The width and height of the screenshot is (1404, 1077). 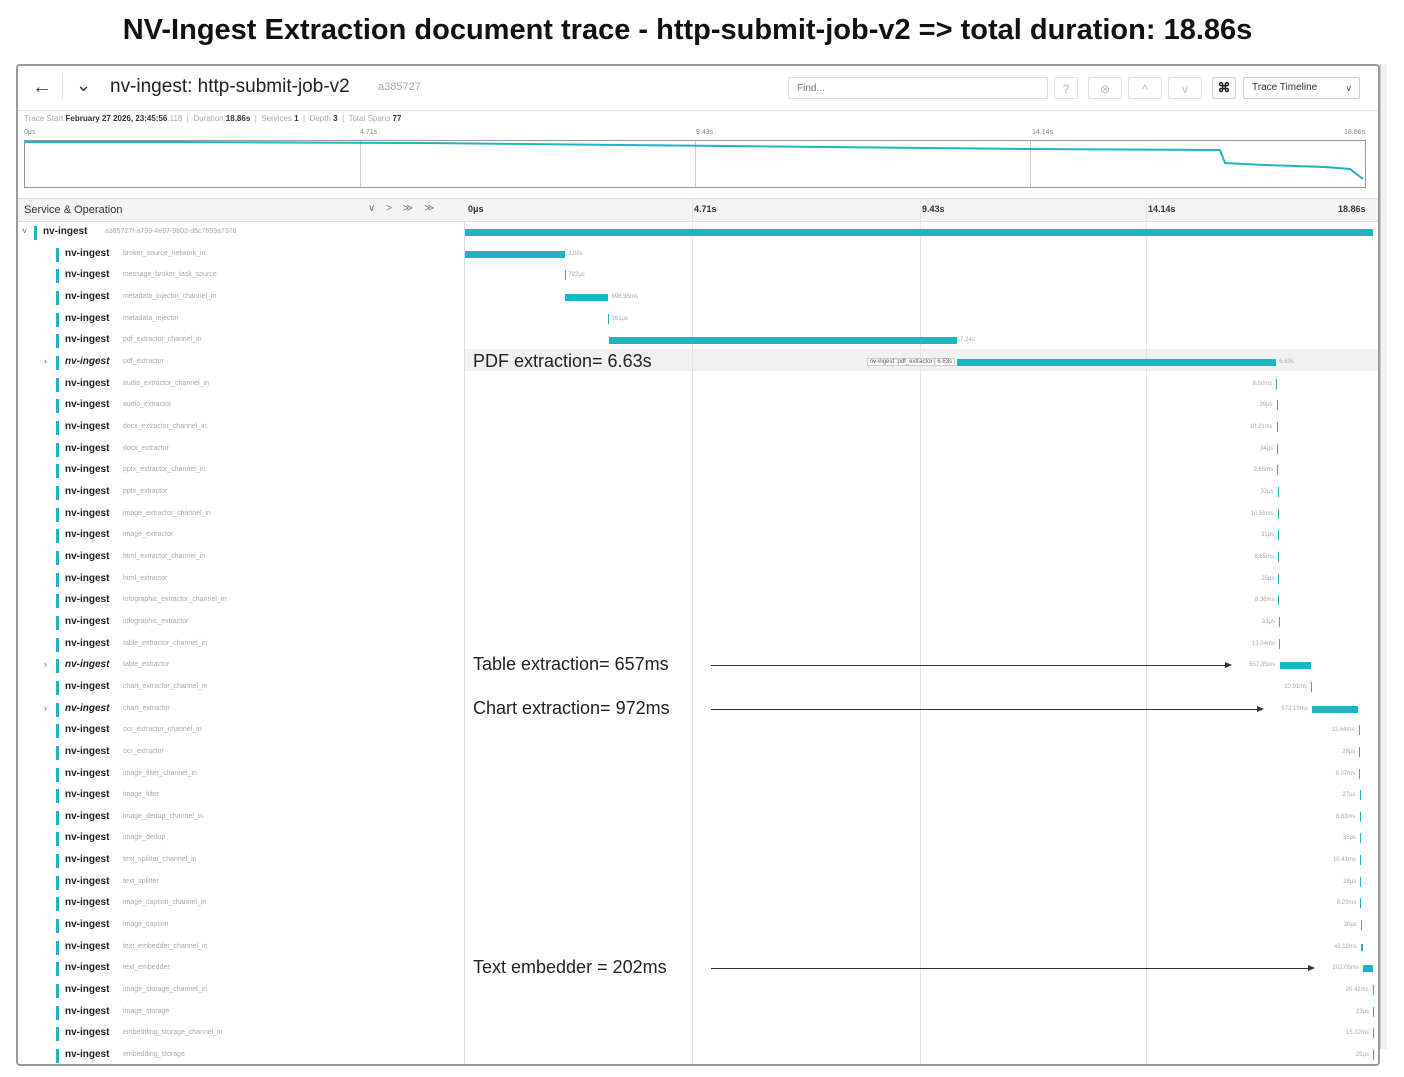 I want to click on prev-match-icon: ^, so click(x=1145, y=88).